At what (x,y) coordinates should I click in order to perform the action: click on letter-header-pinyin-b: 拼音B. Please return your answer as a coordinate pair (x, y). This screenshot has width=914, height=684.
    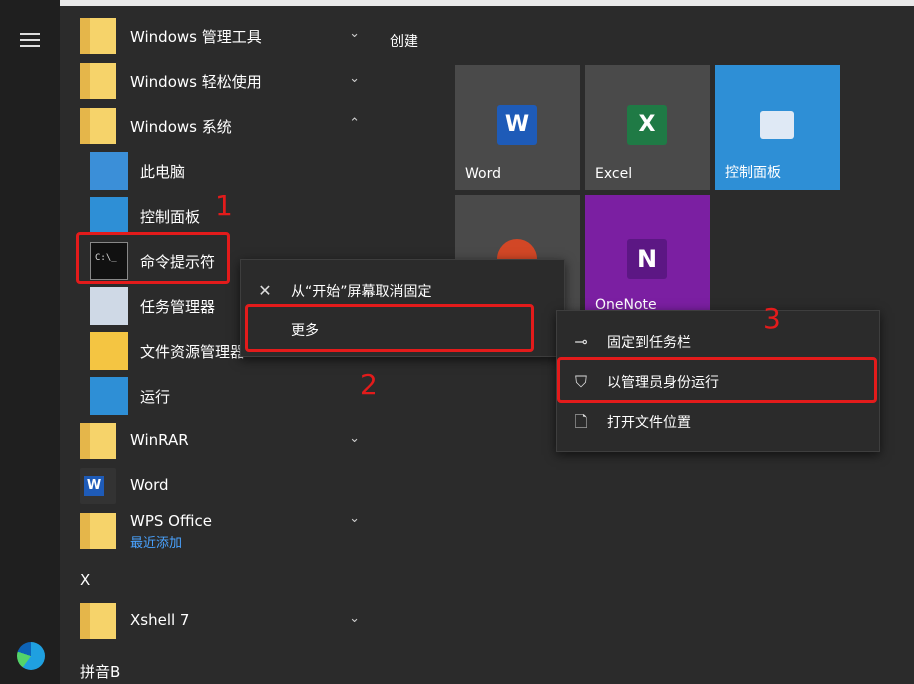
    Looking at the image, I should click on (100, 671).